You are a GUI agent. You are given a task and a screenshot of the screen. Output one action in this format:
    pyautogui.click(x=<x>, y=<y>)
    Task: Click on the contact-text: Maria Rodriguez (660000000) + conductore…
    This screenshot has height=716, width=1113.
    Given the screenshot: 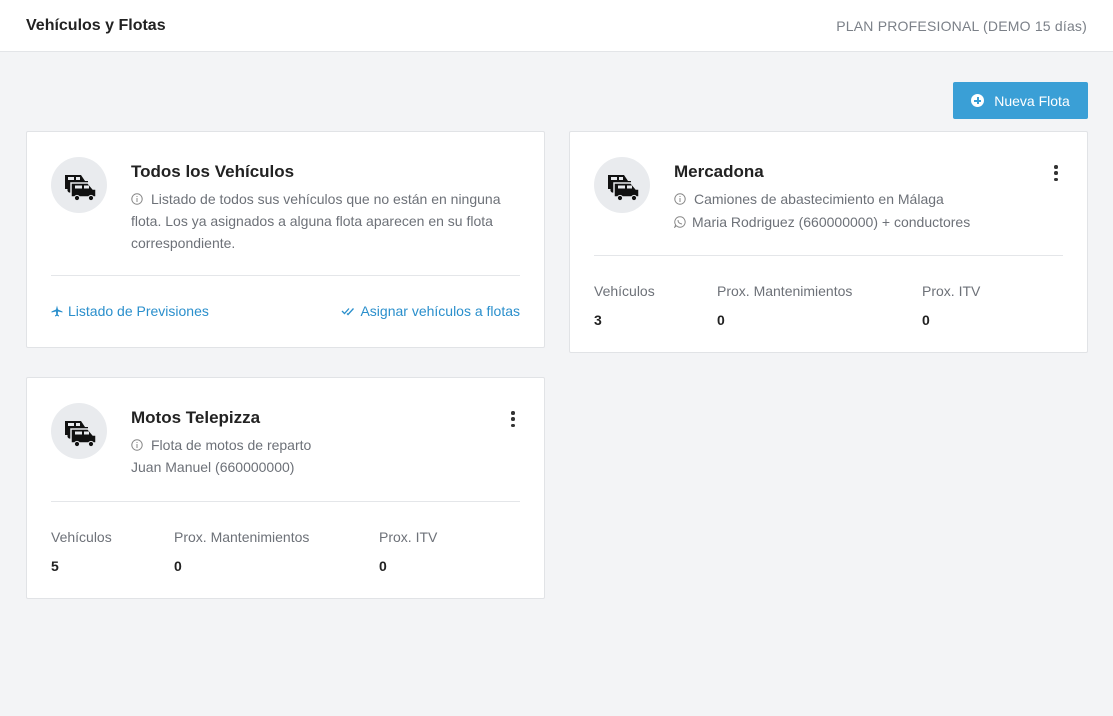 What is the action you would take?
    pyautogui.click(x=831, y=222)
    